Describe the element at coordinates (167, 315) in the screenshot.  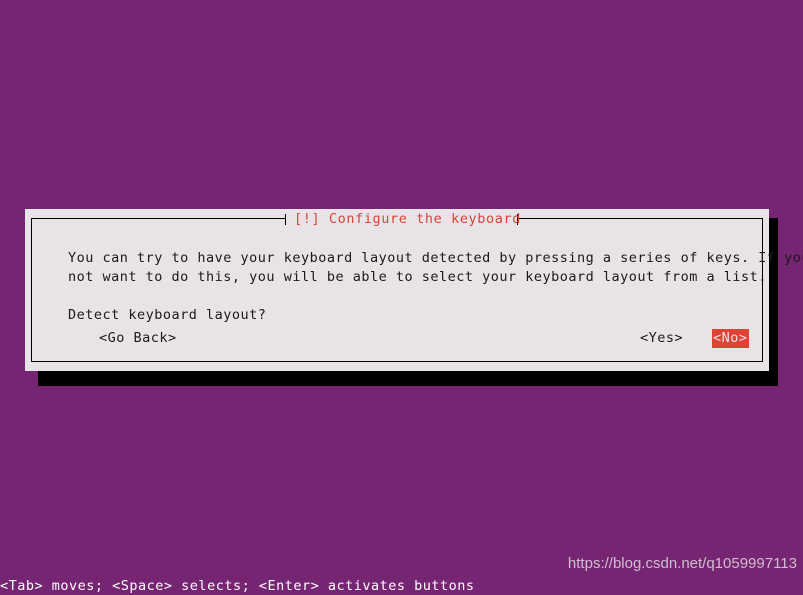
I see `dialog-question: Detect keyboard layout?` at that location.